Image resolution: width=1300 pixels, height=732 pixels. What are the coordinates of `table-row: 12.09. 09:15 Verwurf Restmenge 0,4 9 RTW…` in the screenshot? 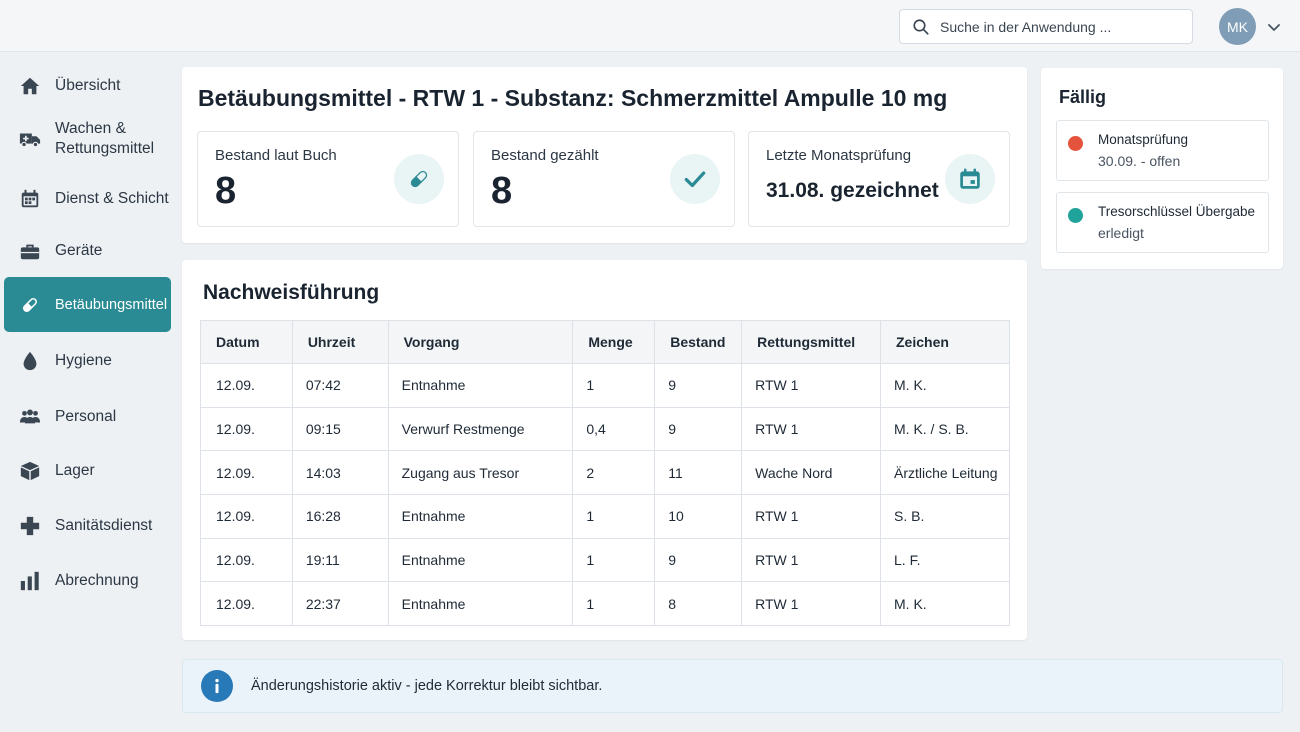 It's located at (605, 429).